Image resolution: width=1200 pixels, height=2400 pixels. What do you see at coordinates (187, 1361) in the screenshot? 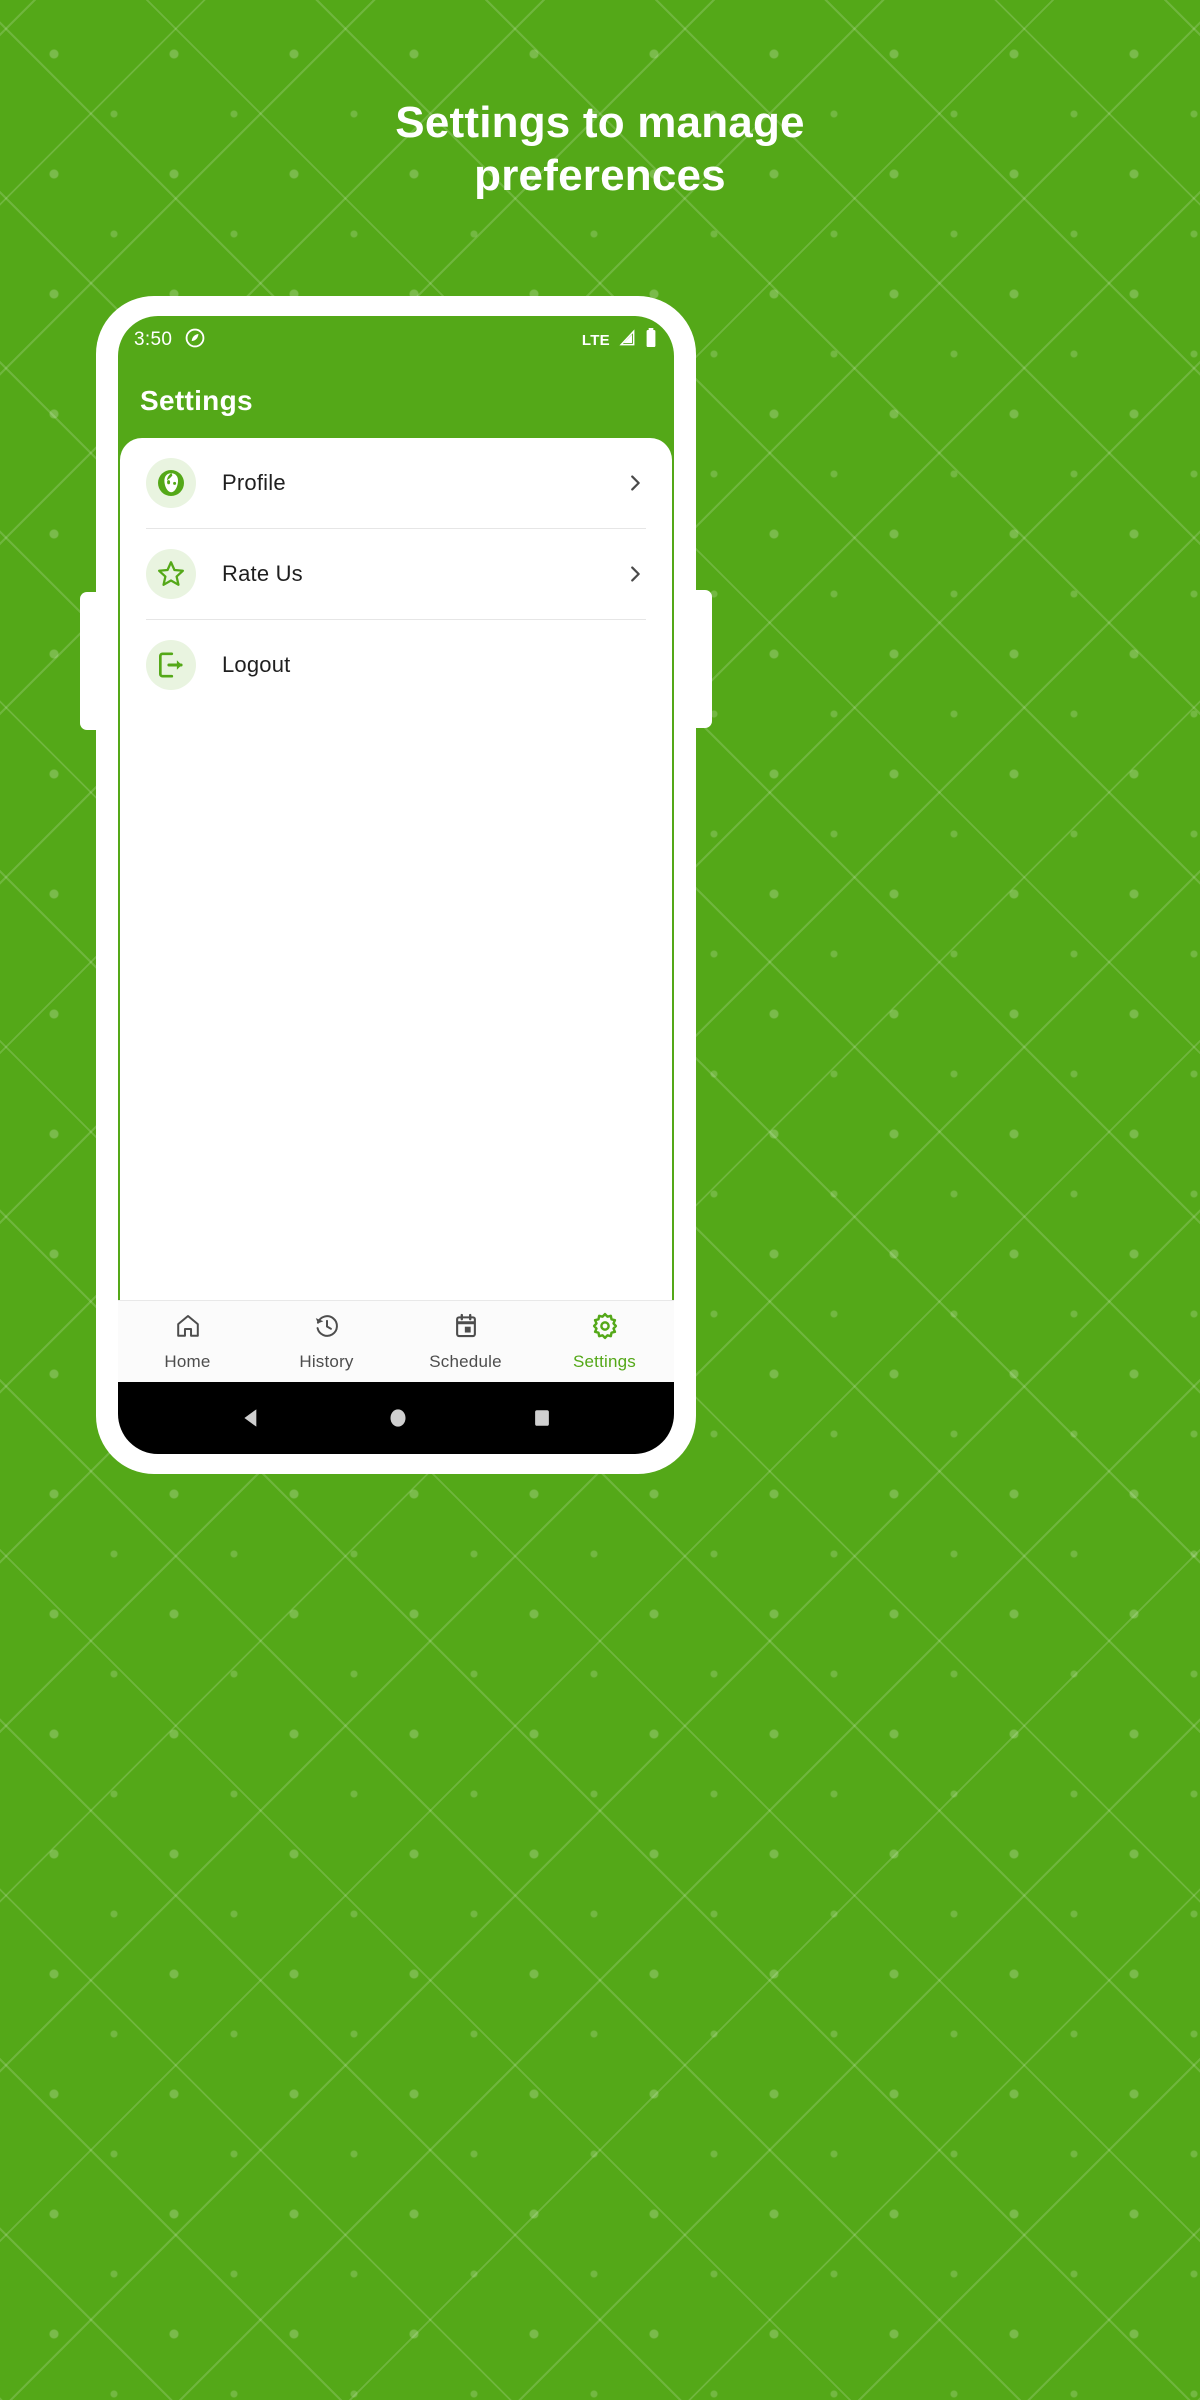
I see `nav-item-label: Home` at bounding box center [187, 1361].